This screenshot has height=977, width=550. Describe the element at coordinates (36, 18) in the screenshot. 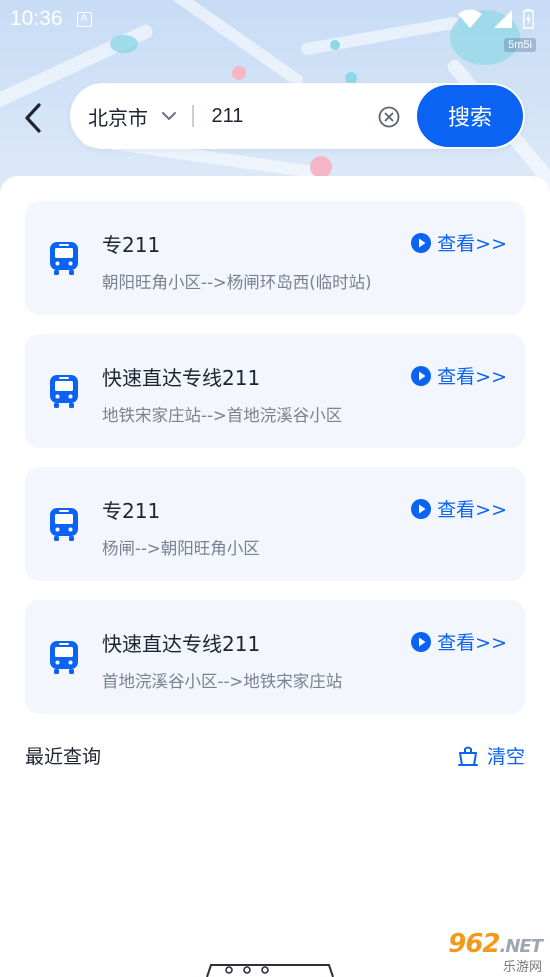

I see `status-time: 10:36` at that location.